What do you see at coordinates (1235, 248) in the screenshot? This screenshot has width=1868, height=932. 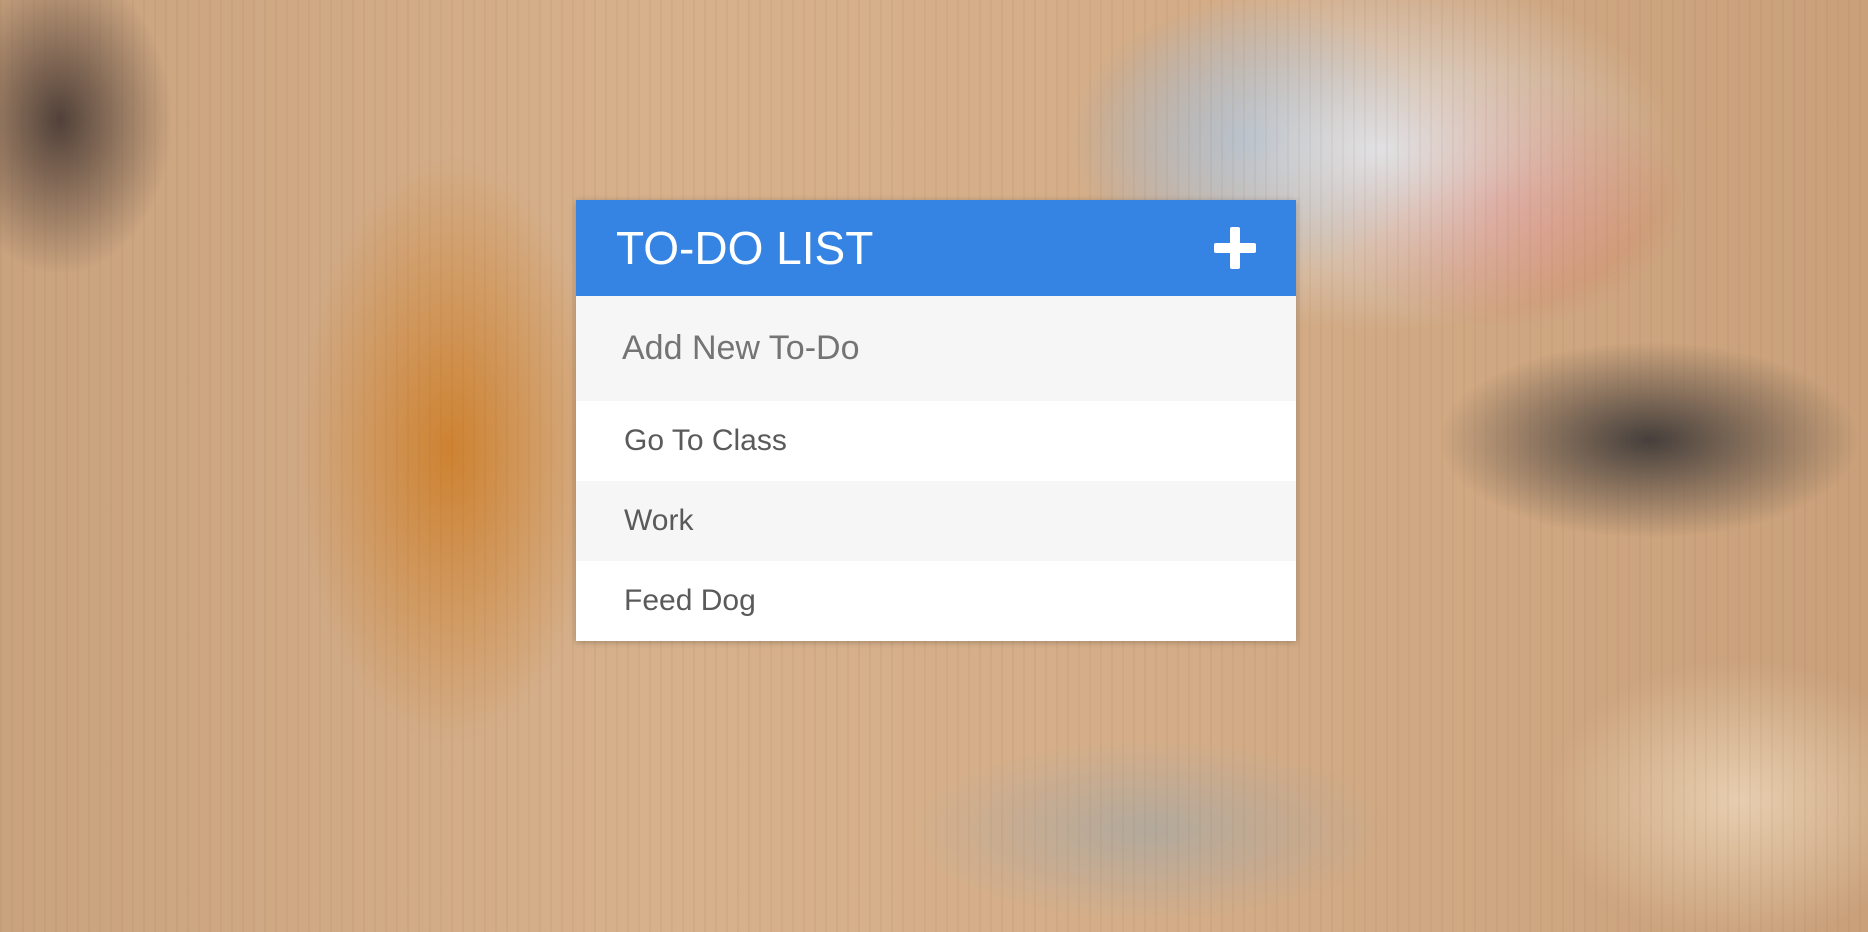 I see `plus-icon` at bounding box center [1235, 248].